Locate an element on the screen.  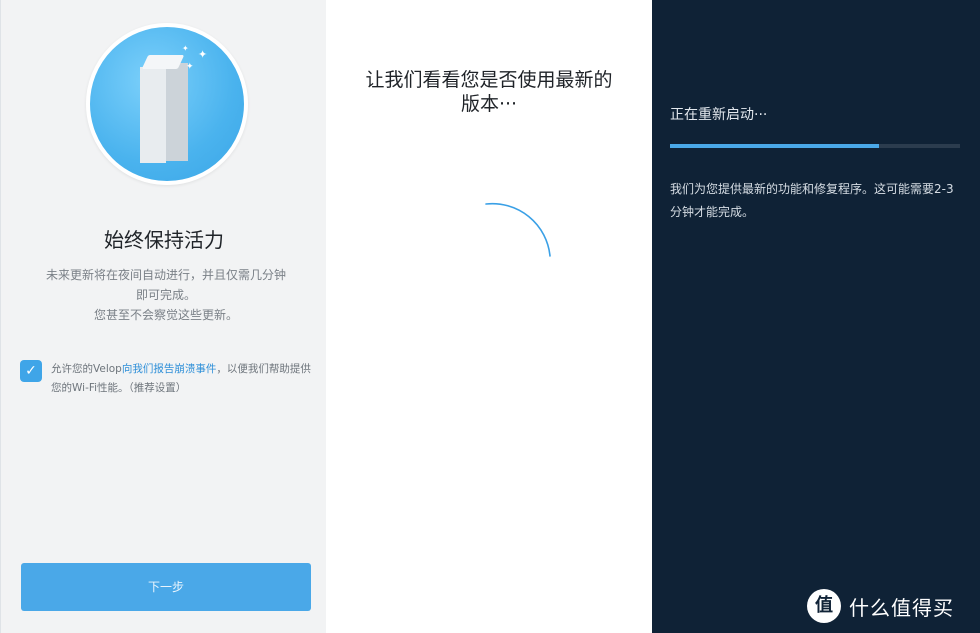
page-title: 始终保持活力 is located at coordinates (164, 240).